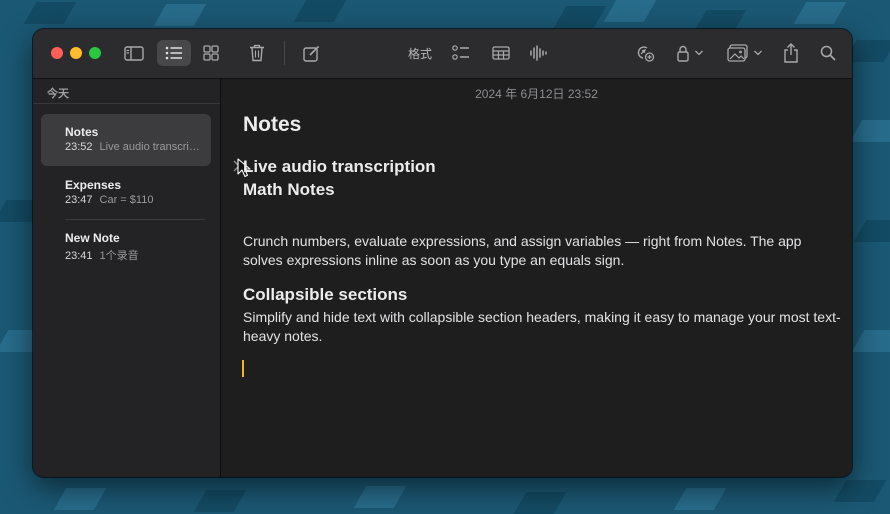 This screenshot has height=514, width=890. I want to click on note-preview-text: 1个录音, so click(119, 256).